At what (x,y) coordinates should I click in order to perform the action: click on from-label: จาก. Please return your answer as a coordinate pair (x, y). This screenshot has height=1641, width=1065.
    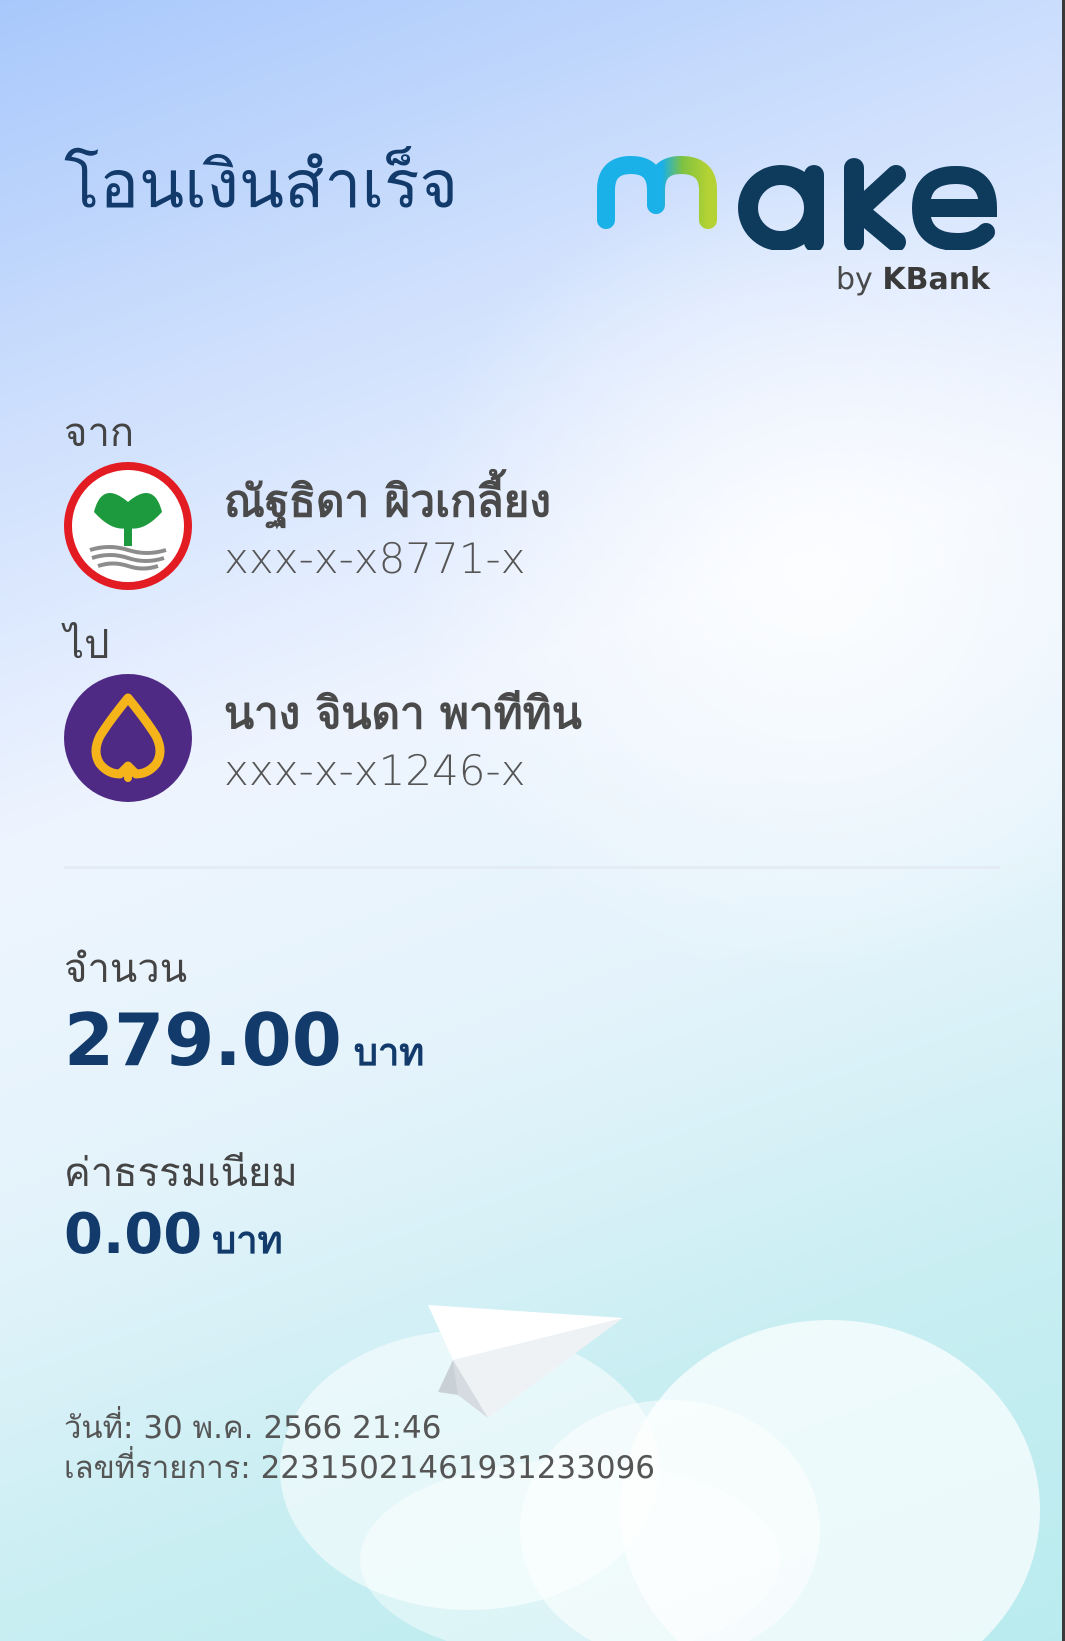
    Looking at the image, I should click on (99, 433).